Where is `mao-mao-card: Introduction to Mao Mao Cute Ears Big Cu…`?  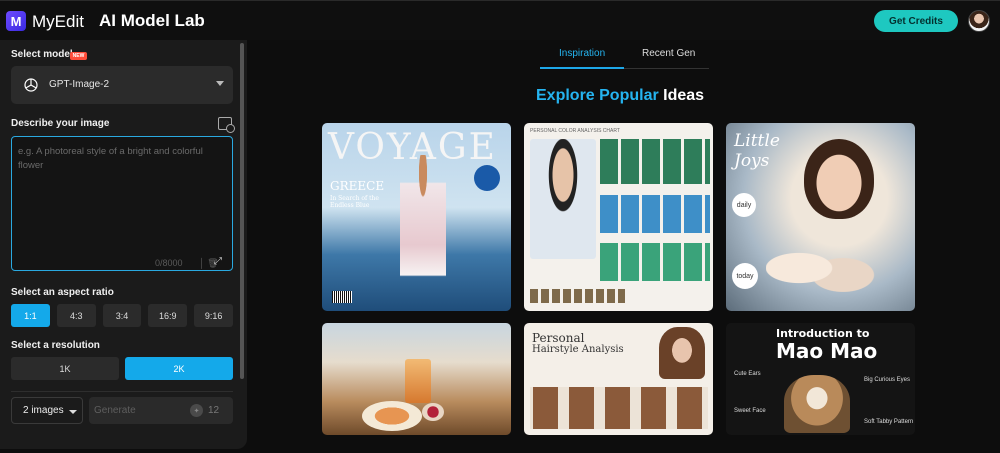
mao-mao-card: Introduction to Mao Mao Cute Ears Big Cu… is located at coordinates (820, 379).